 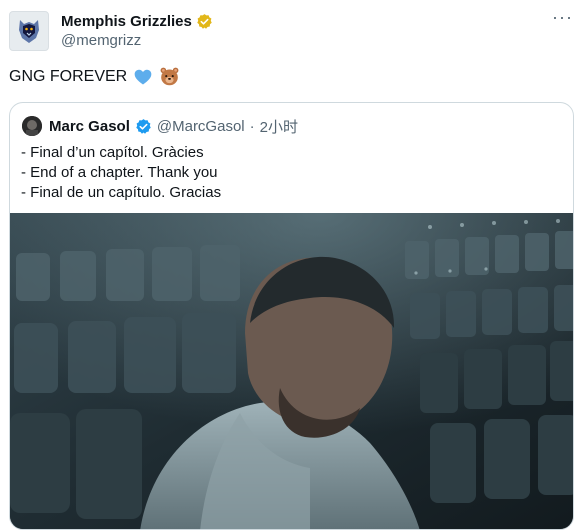 I want to click on quoted-text-line: - Final d’un capítol. Gràcies, so click(x=112, y=152).